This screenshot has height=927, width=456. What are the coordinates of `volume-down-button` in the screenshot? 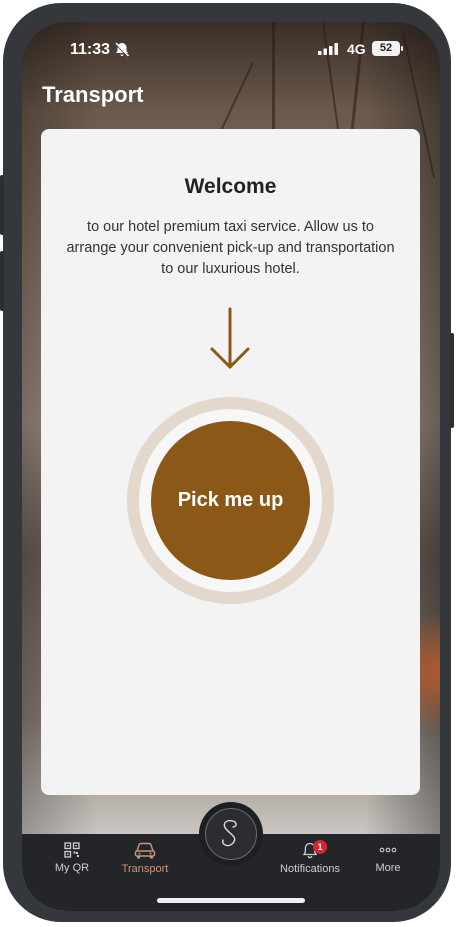 It's located at (2, 281).